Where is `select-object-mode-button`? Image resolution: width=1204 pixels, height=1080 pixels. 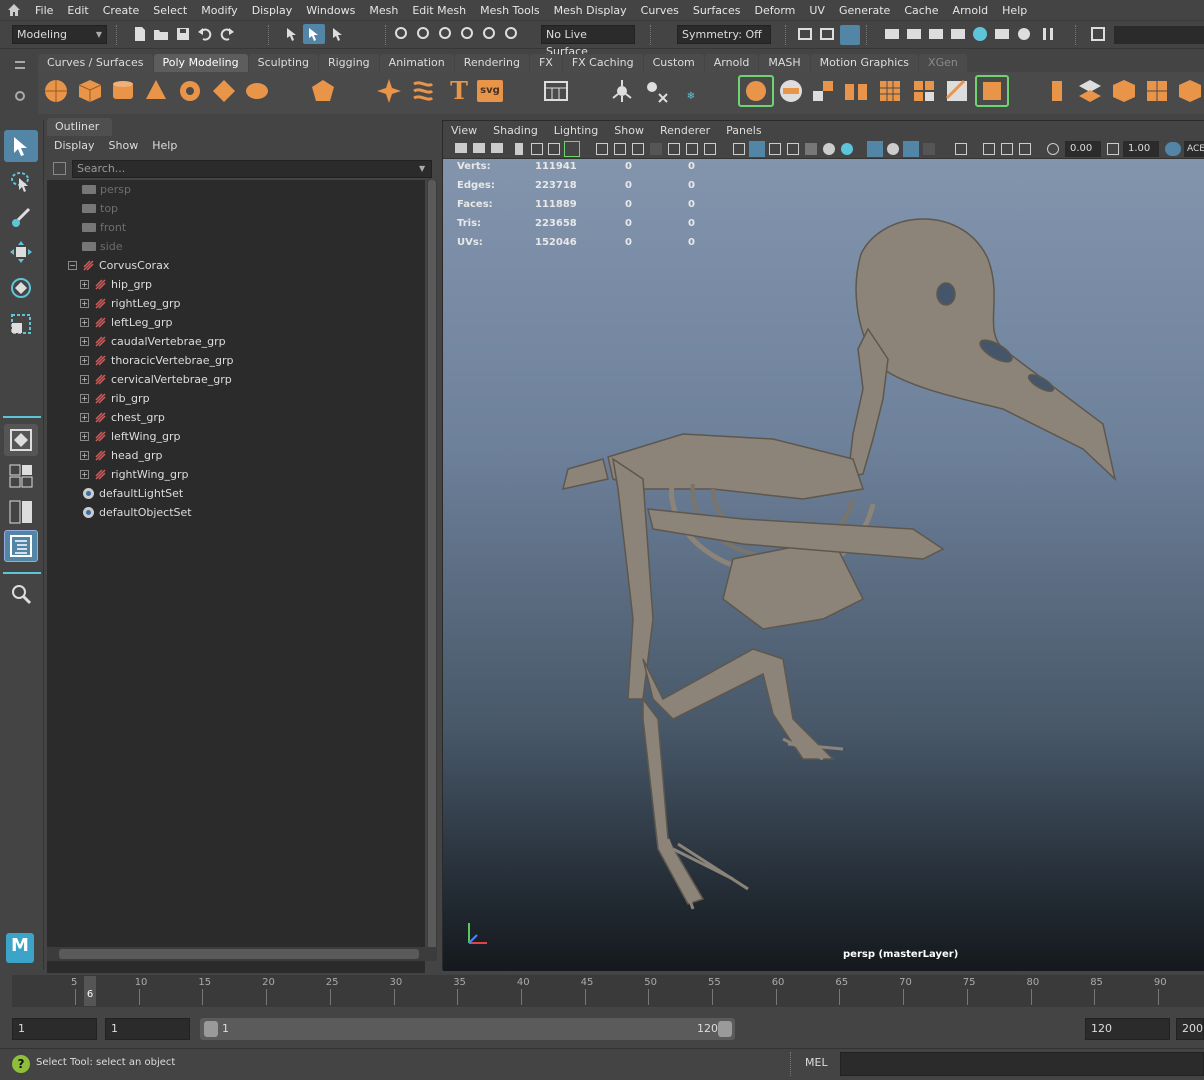 select-object-mode-button is located at coordinates (314, 34).